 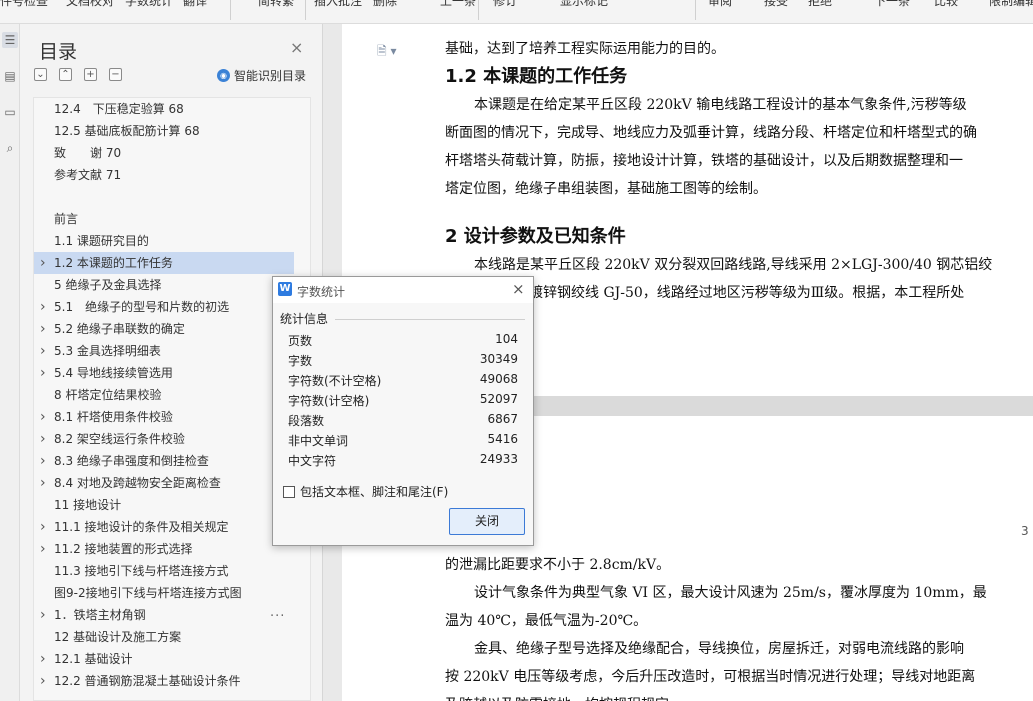 What do you see at coordinates (141, 527) in the screenshot?
I see `toc-item-label: 11.1 接地设计的条件及相关规定` at bounding box center [141, 527].